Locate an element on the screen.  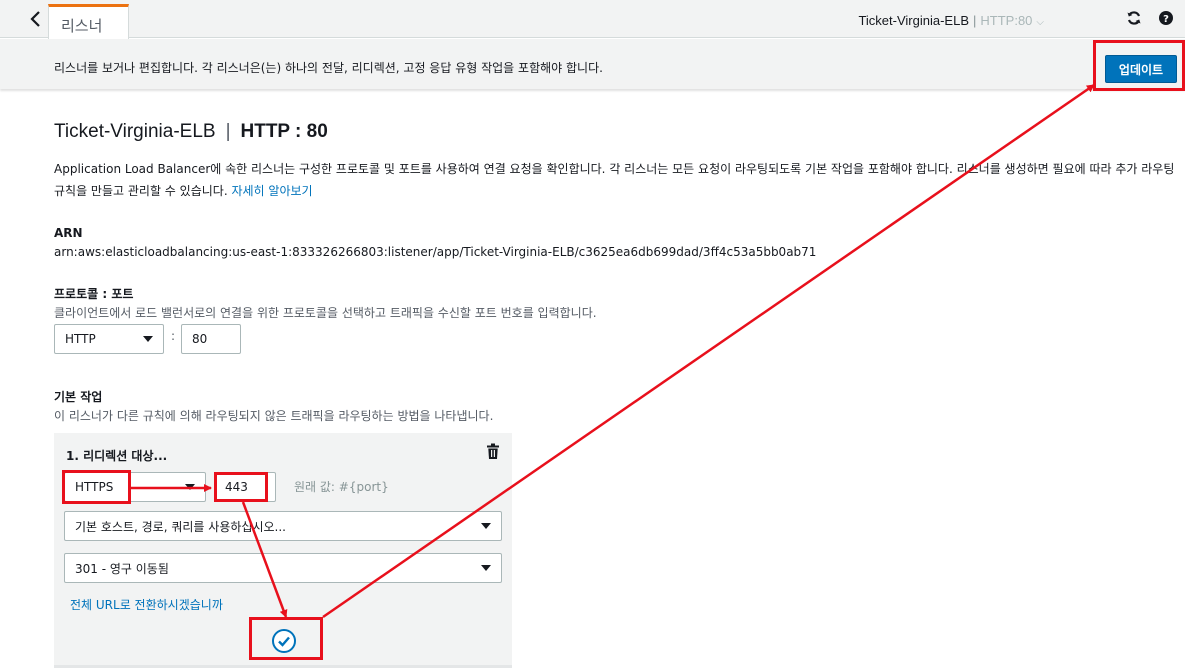
protocol-port-label: 프로토콜 : 포트 is located at coordinates (94, 294).